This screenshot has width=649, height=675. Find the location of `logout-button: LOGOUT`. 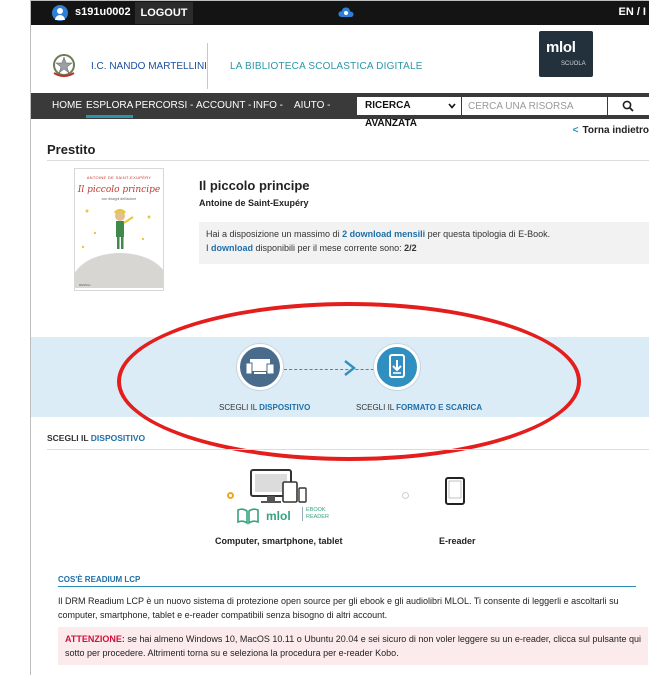

logout-button: LOGOUT is located at coordinates (164, 13).